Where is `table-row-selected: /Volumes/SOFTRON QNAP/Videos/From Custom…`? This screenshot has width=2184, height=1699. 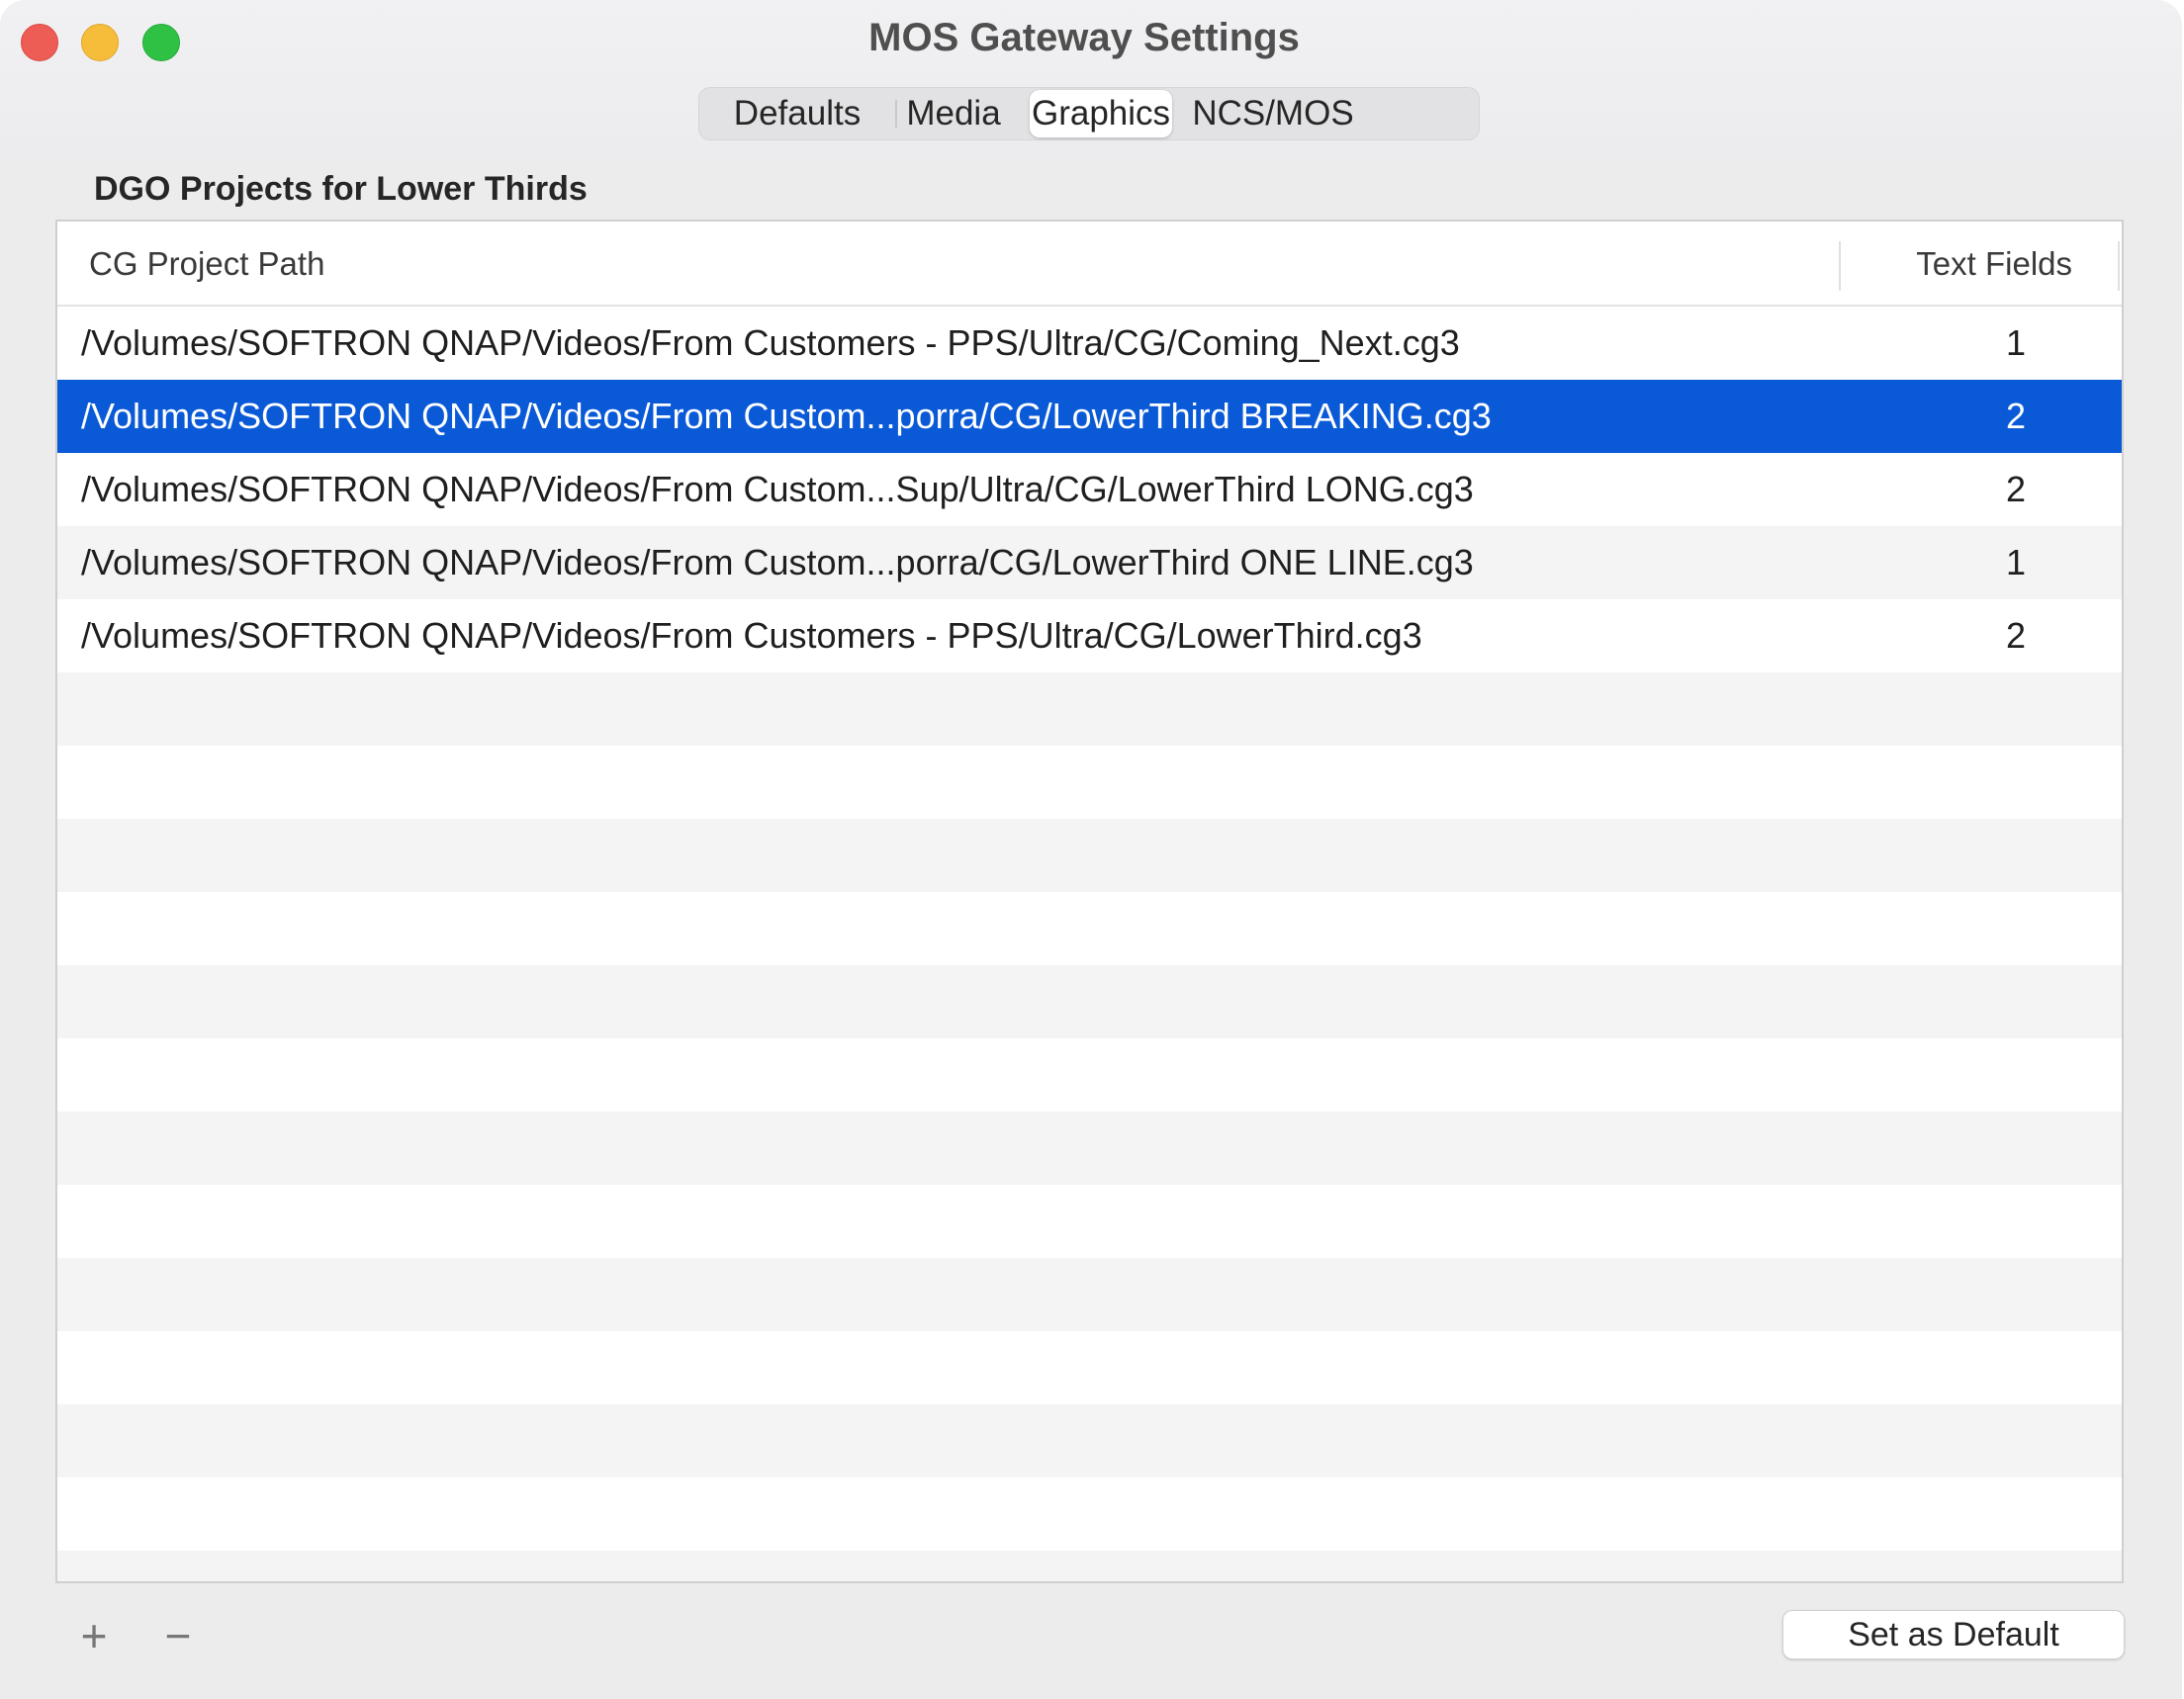 table-row-selected: /Volumes/SOFTRON QNAP/Videos/From Custom… is located at coordinates (1089, 416).